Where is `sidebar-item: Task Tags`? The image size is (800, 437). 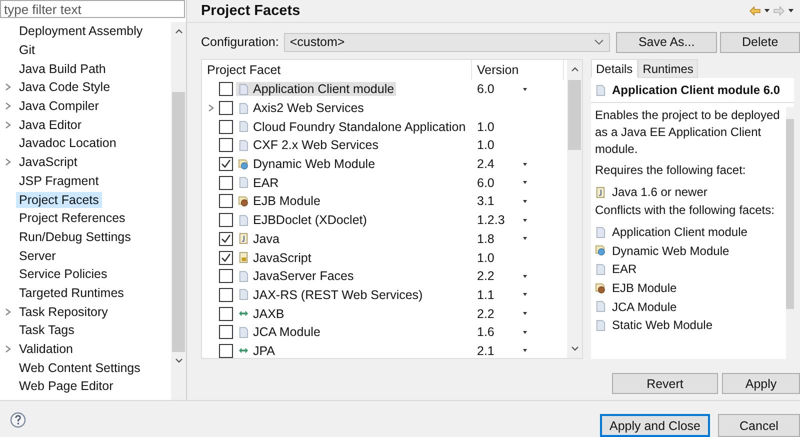
sidebar-item: Task Tags is located at coordinates (47, 330).